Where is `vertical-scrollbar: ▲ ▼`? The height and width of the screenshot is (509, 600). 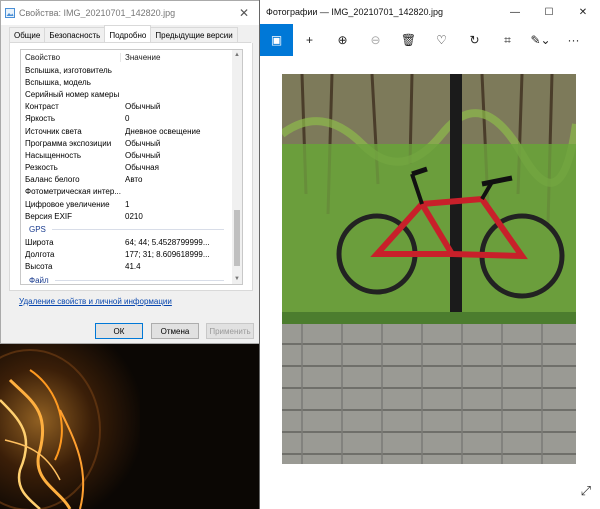
vertical-scrollbar: ▲ ▼ is located at coordinates (237, 167).